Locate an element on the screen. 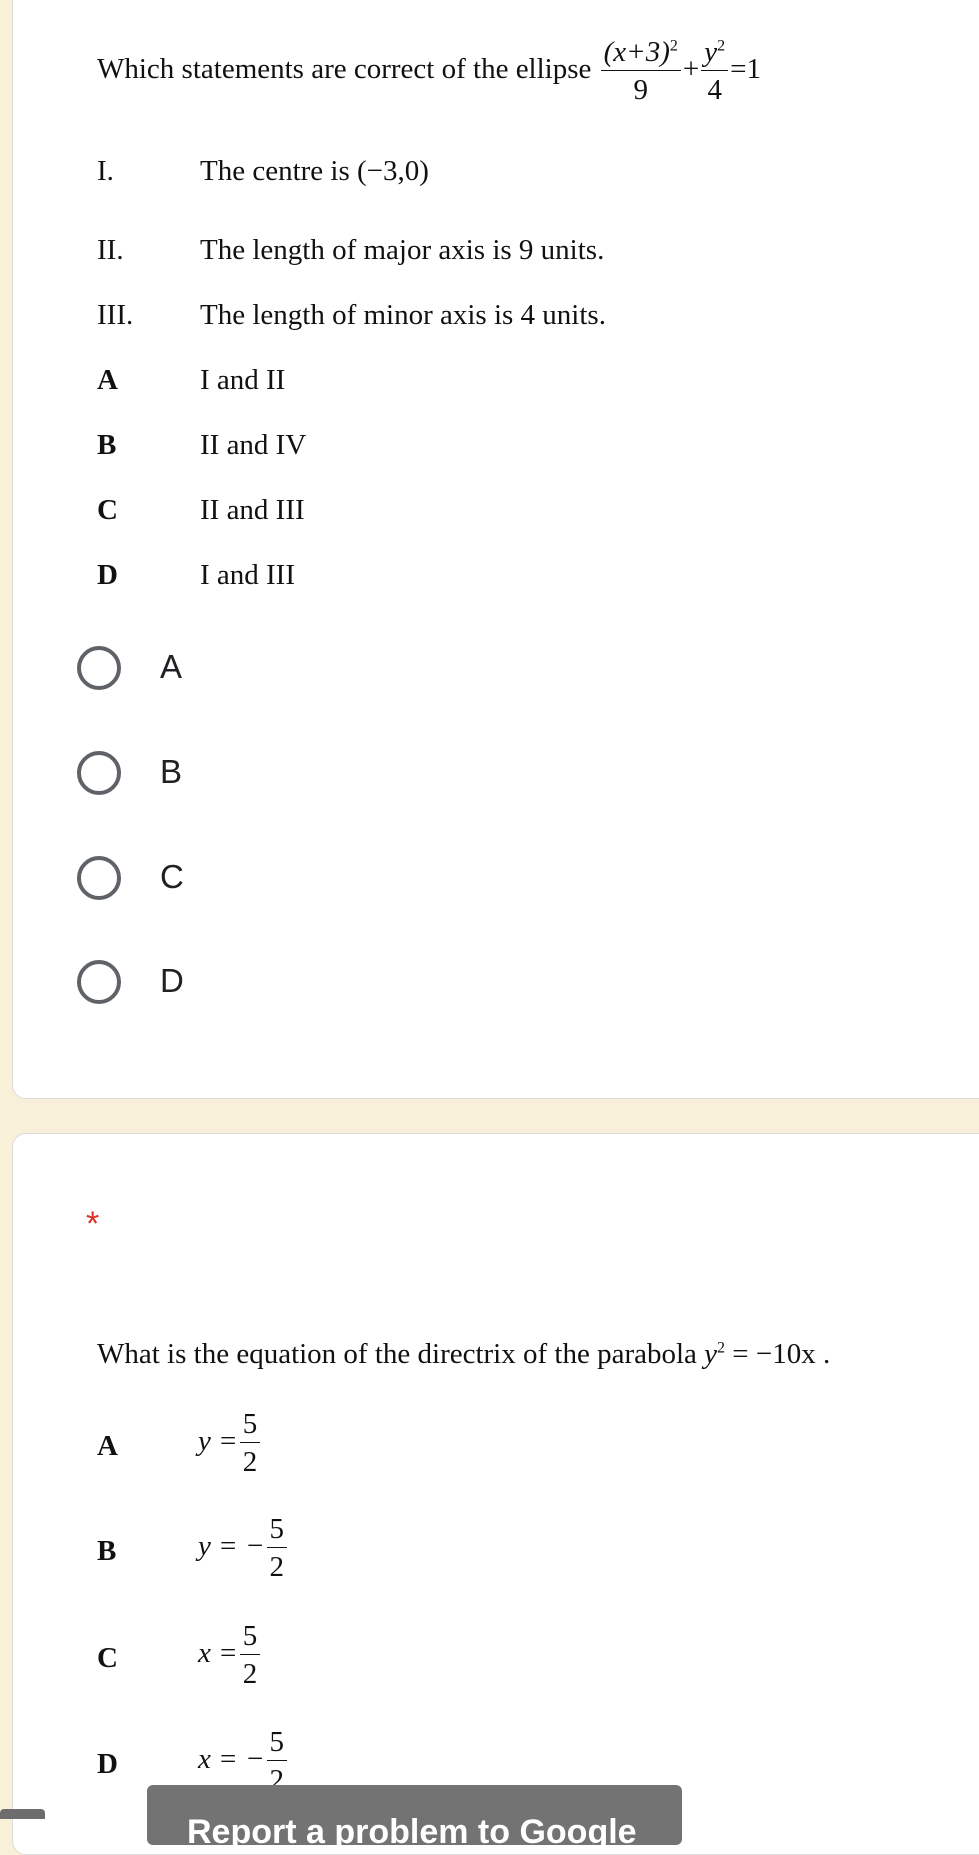 This screenshot has width=979, height=1855. parabola-exponent: 2 is located at coordinates (721, 1348).